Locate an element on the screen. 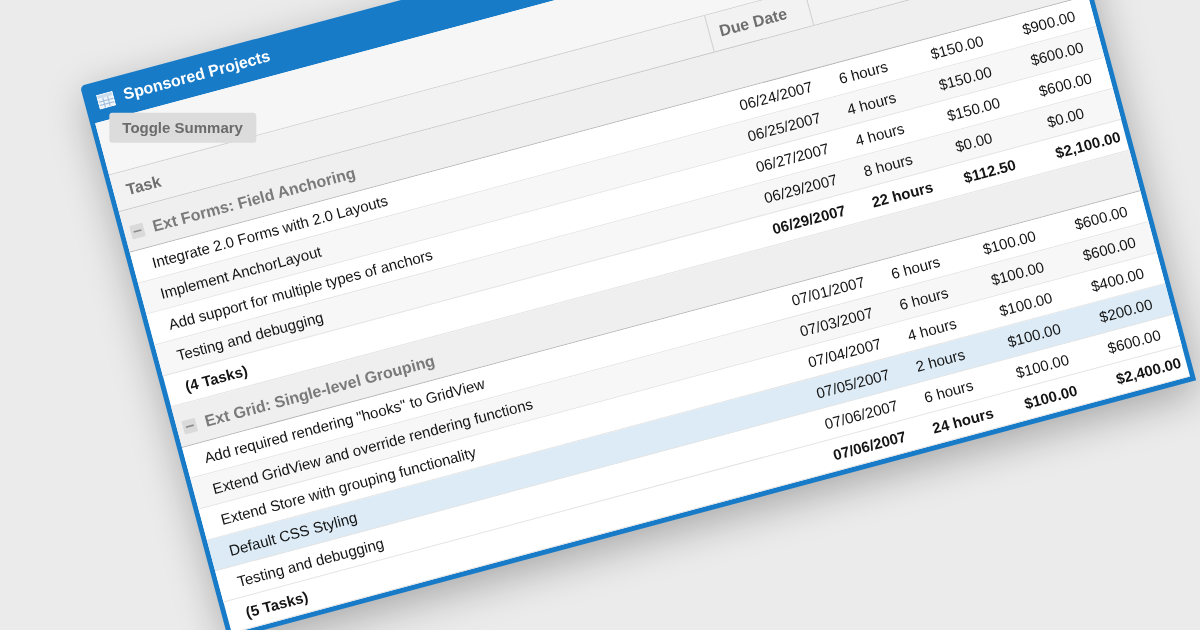  hours-value: 8 hours is located at coordinates (888, 164).